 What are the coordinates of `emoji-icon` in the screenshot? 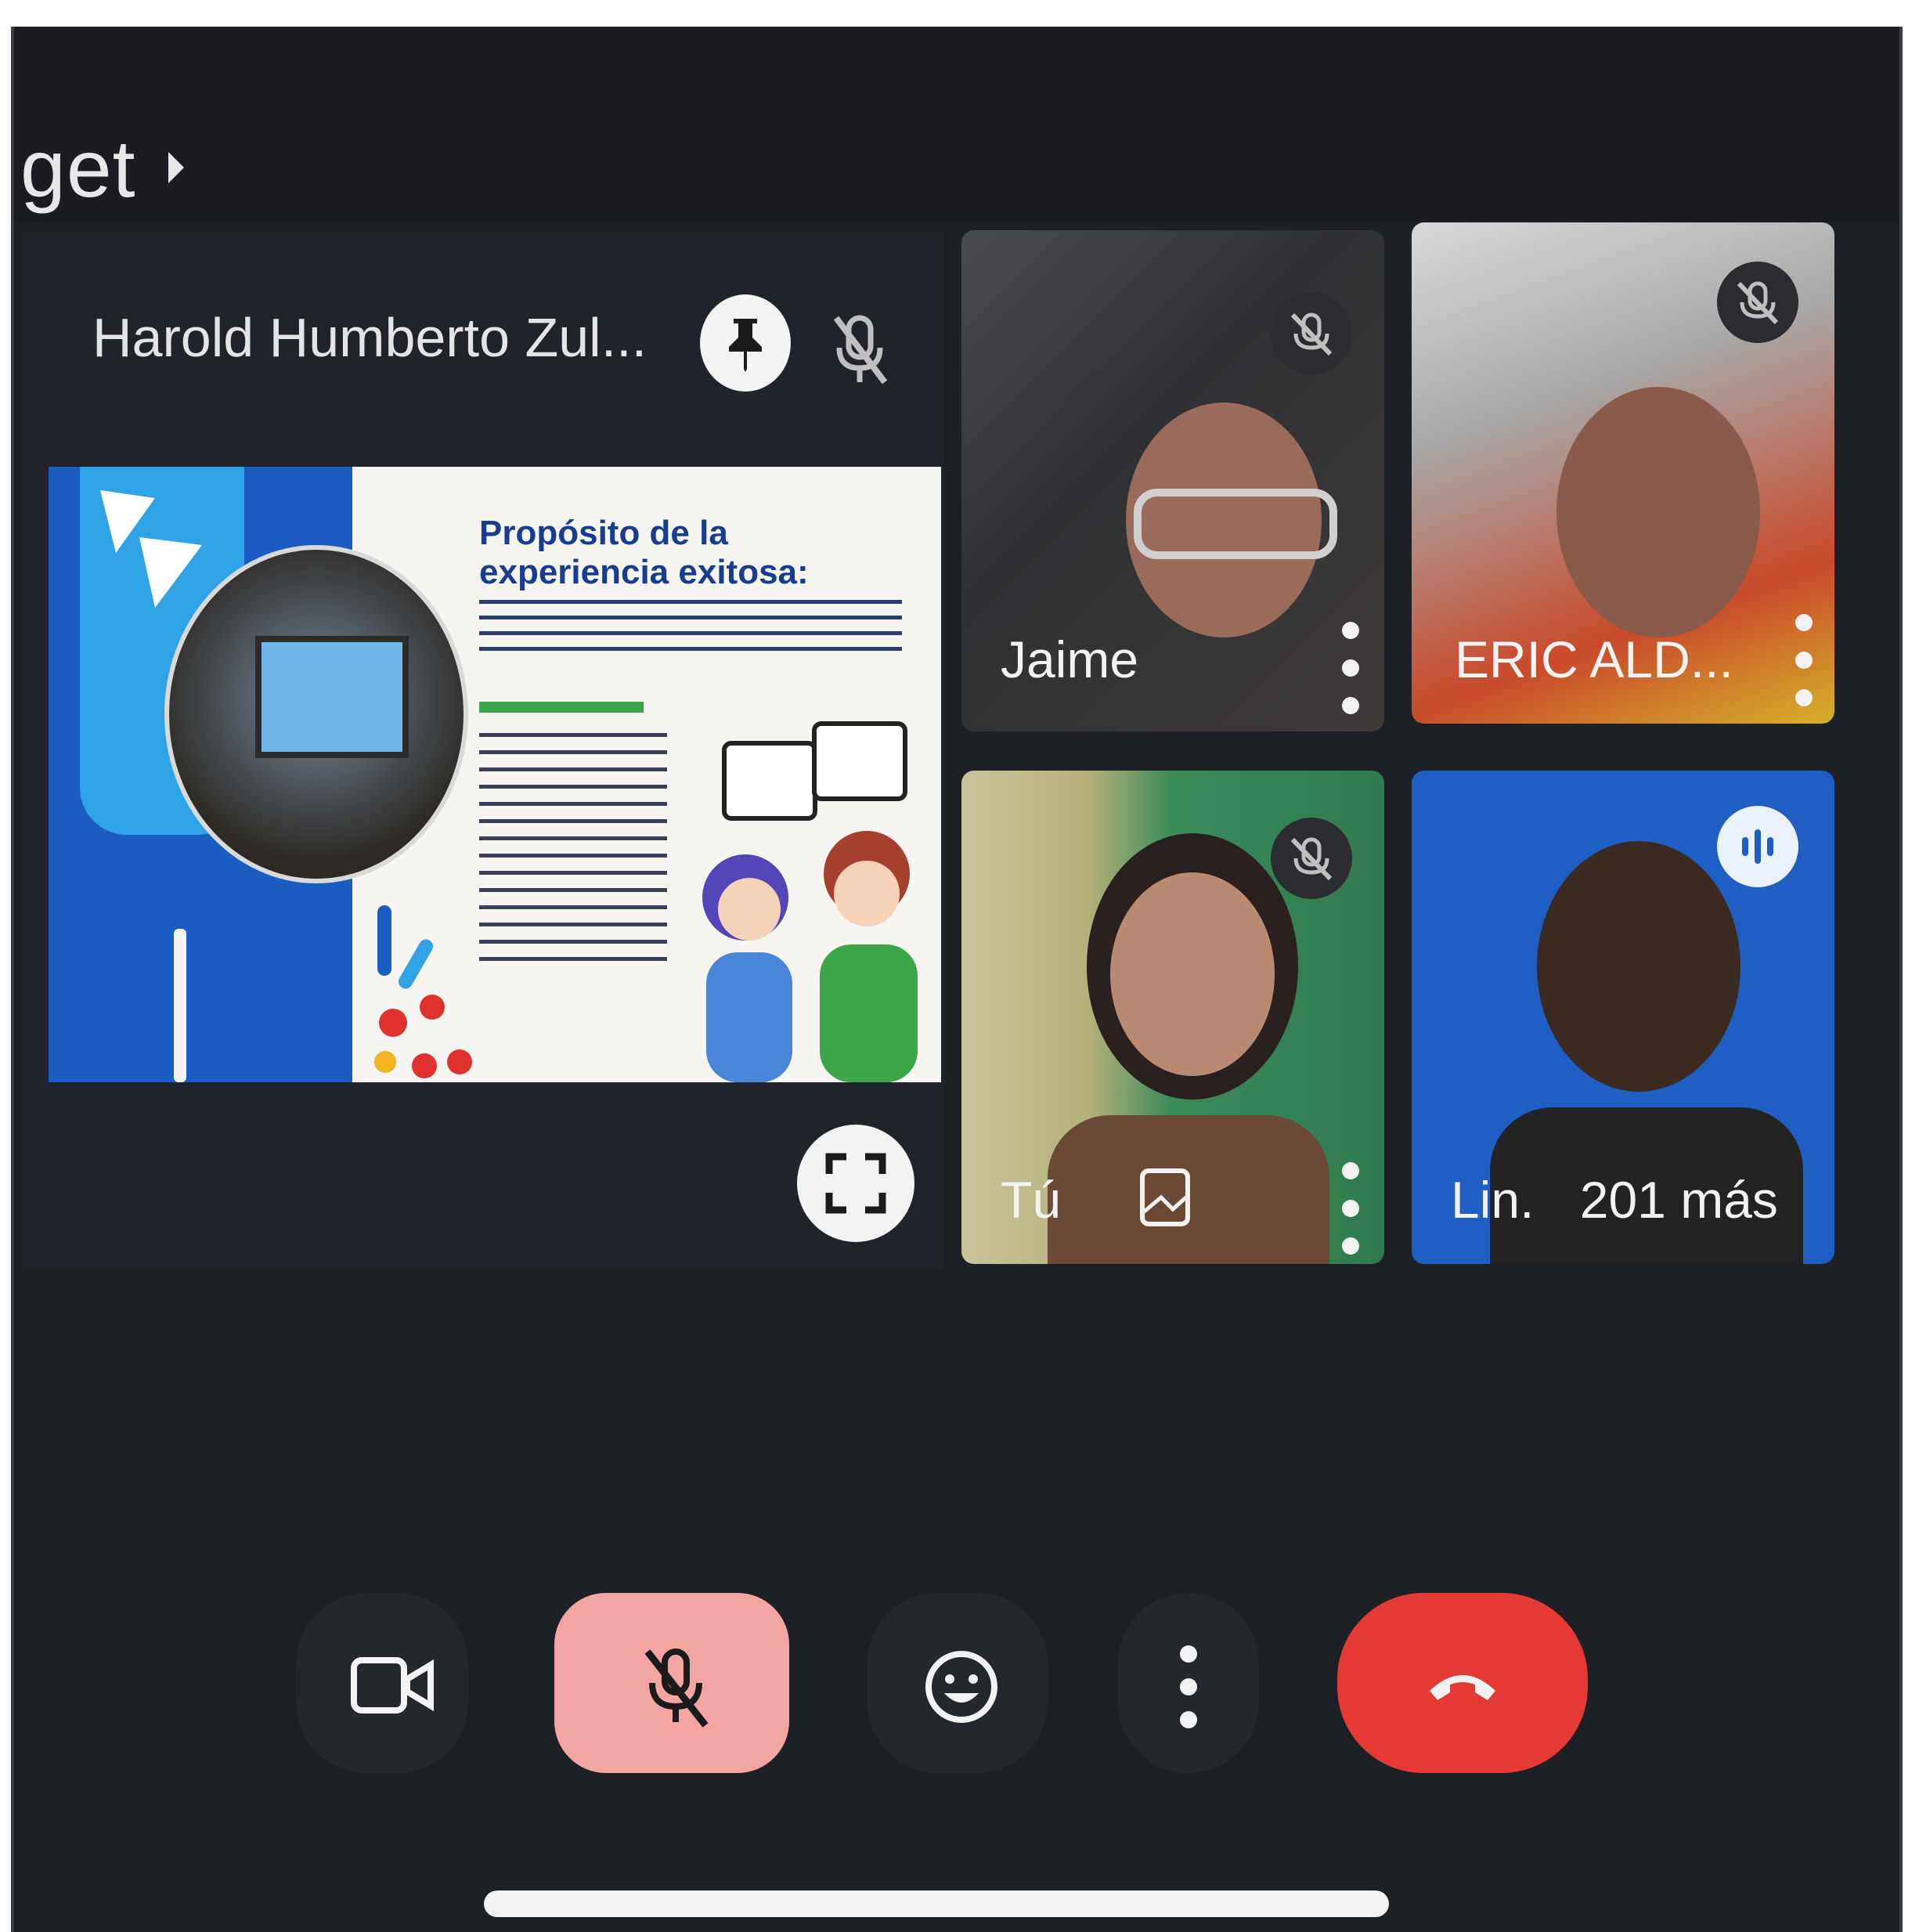 It's located at (961, 1687).